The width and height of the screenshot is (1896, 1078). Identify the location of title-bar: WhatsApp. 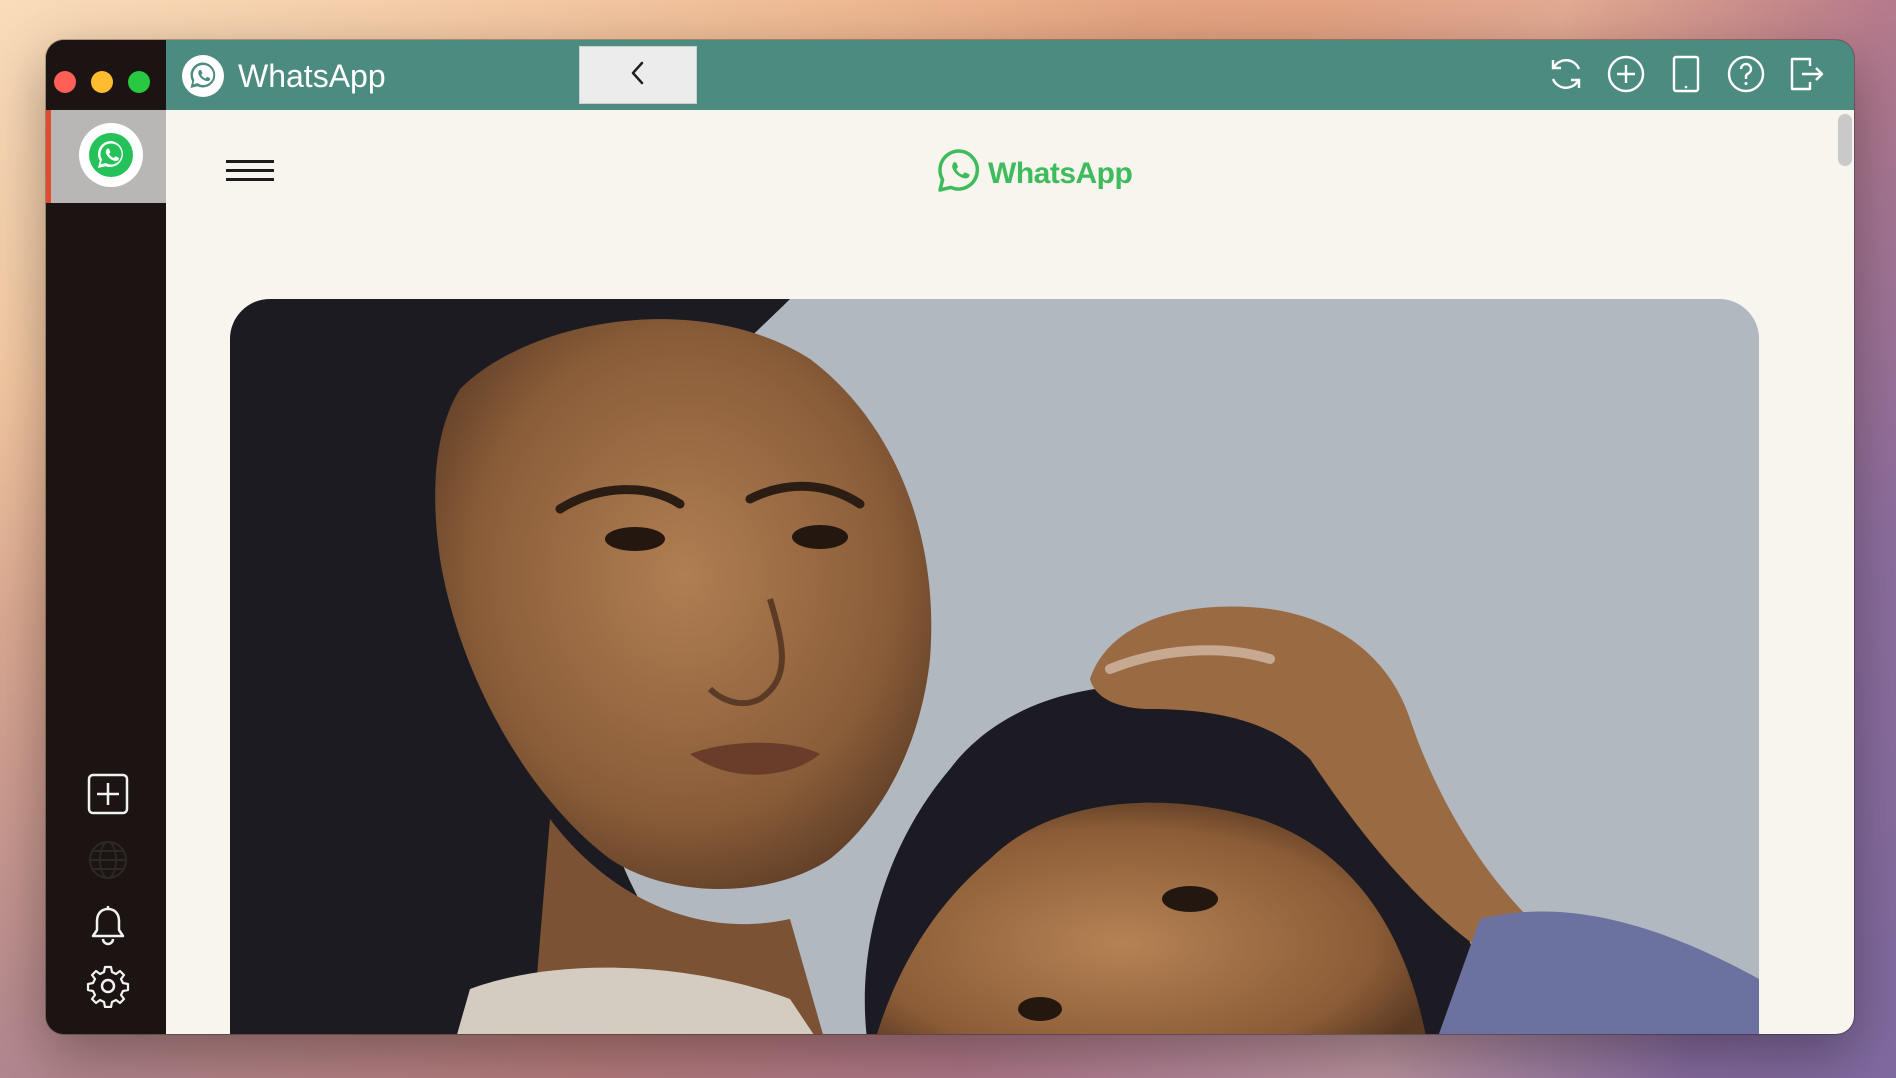
(1010, 75).